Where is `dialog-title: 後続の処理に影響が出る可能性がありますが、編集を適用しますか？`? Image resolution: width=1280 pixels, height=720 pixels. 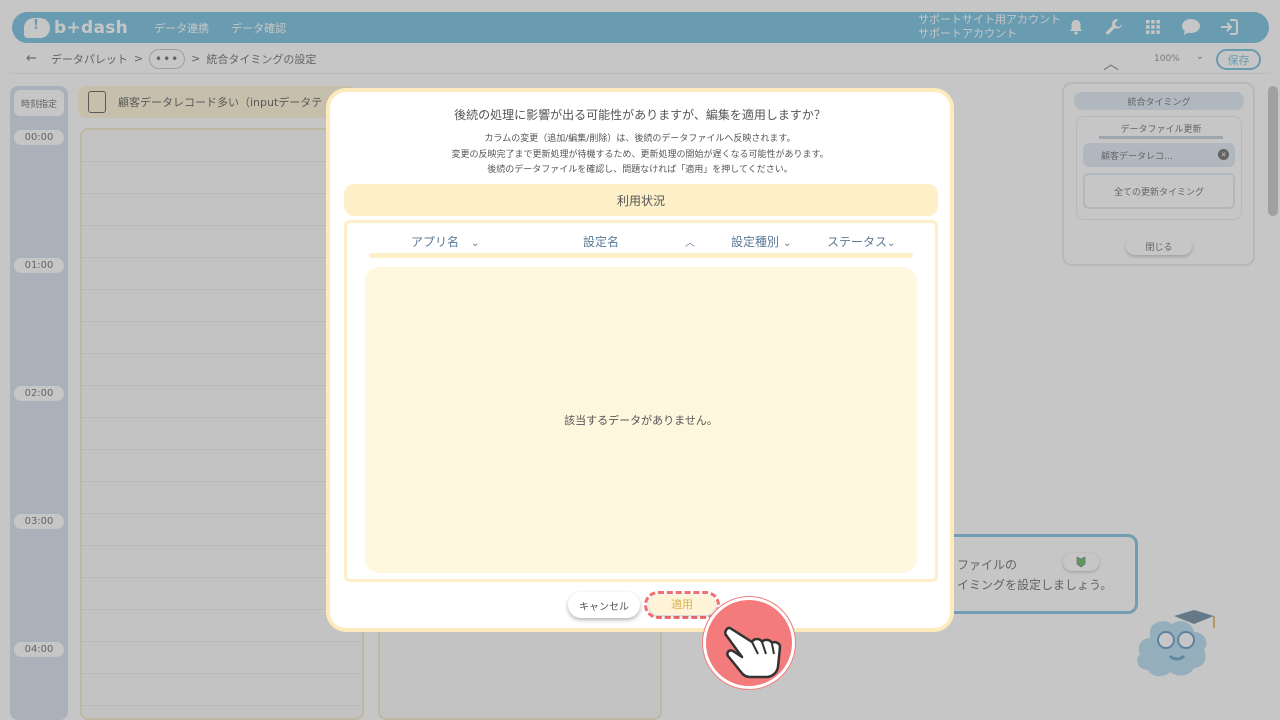
dialog-title: 後続の処理に影響が出る可能性がありますが、編集を適用しますか？ is located at coordinates (640, 115).